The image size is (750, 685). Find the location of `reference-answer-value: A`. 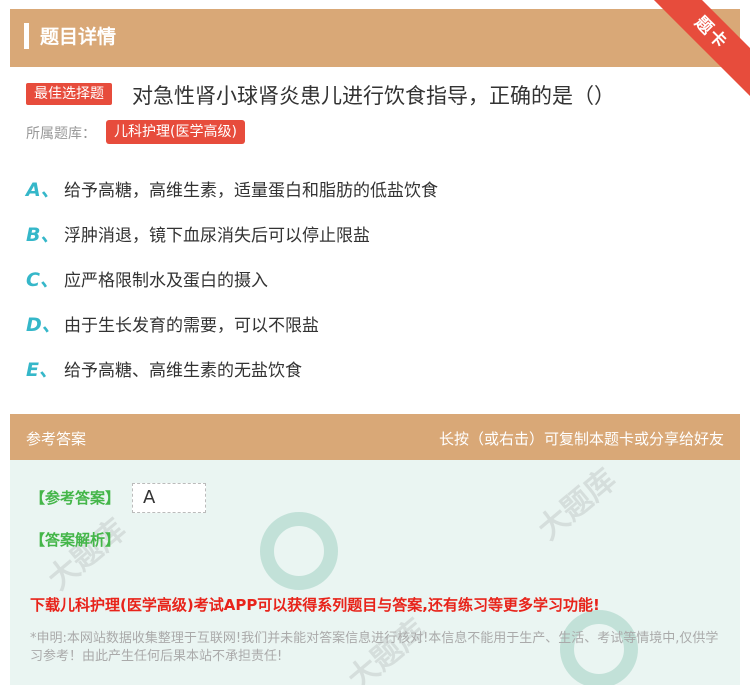

reference-answer-value: A is located at coordinates (169, 498).